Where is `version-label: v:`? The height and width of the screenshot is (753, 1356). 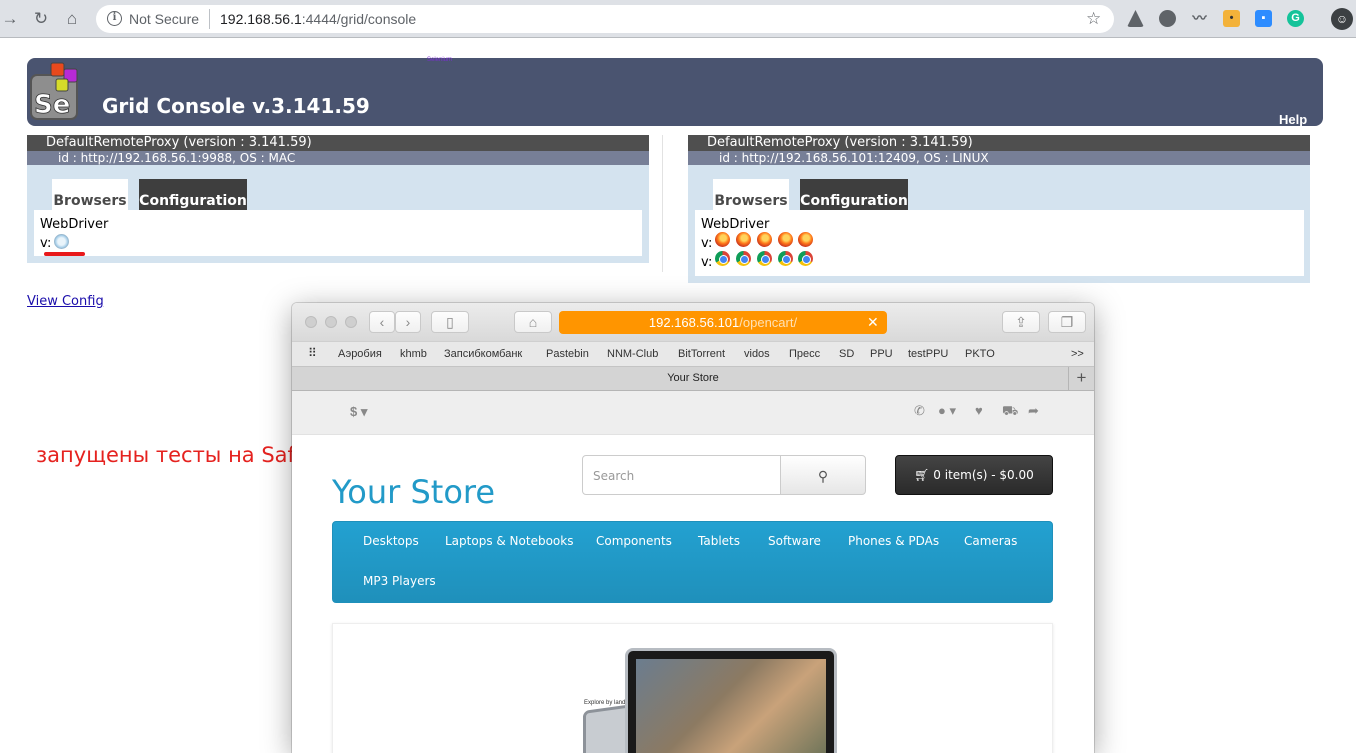 version-label: v: is located at coordinates (707, 262).